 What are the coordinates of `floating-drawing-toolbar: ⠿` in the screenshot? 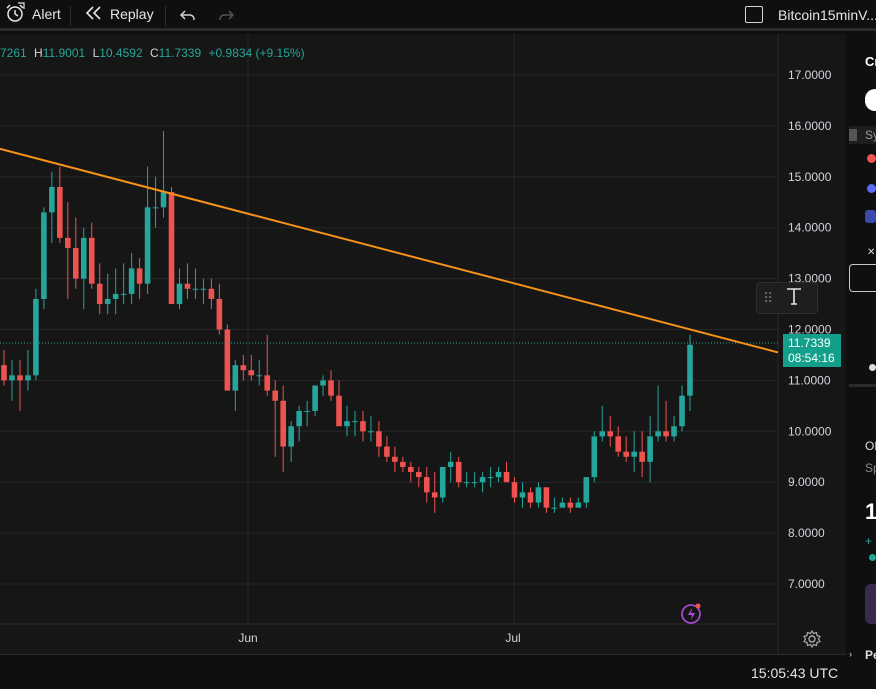 It's located at (787, 298).